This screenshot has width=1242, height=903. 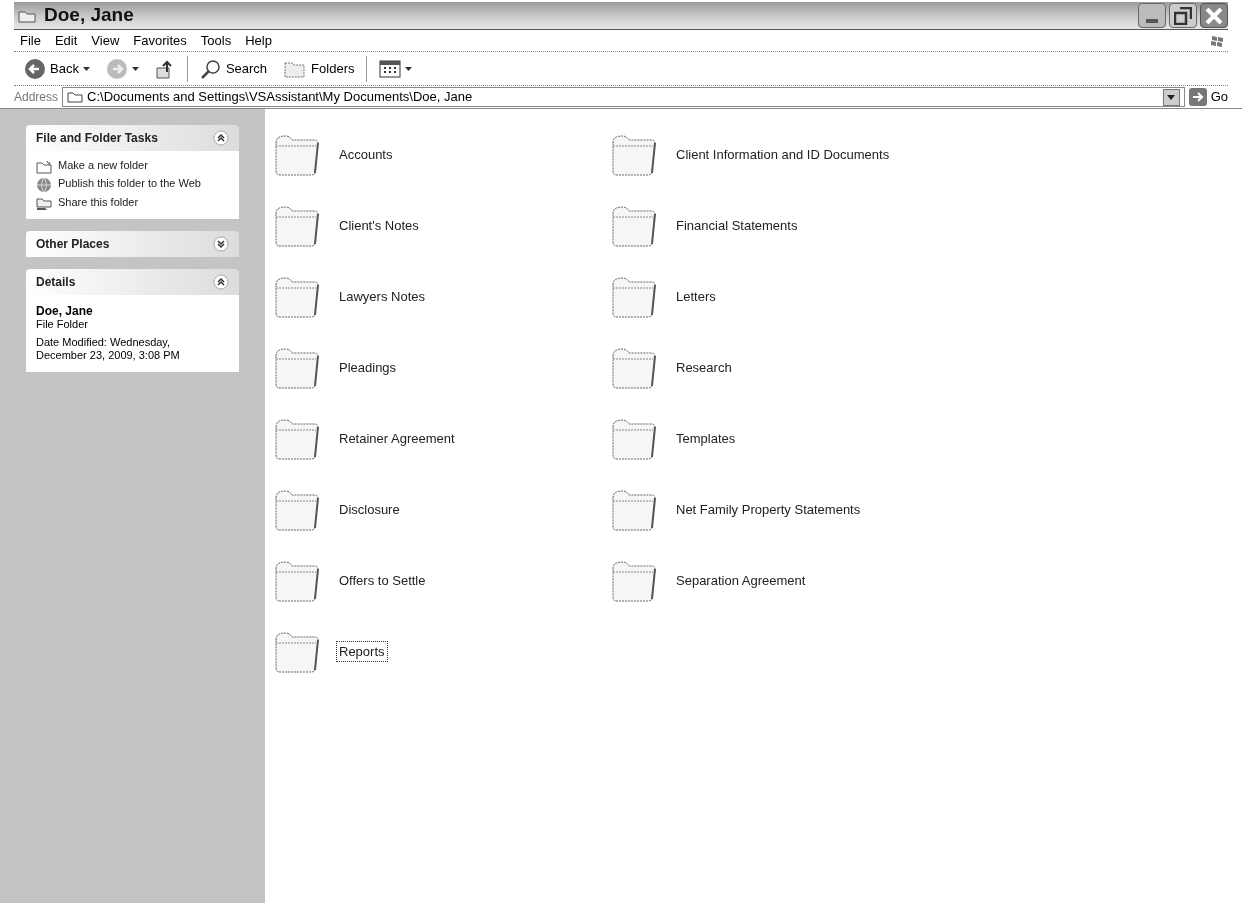 I want to click on restore-button, so click(x=1183, y=15).